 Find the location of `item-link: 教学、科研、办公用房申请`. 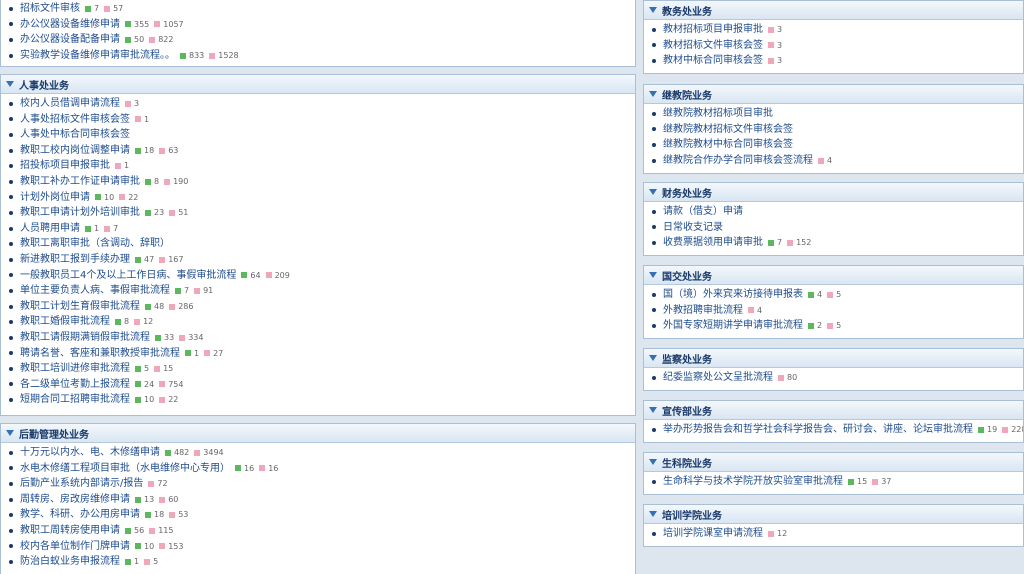

item-link: 教学、科研、办公用房申请 is located at coordinates (80, 515).